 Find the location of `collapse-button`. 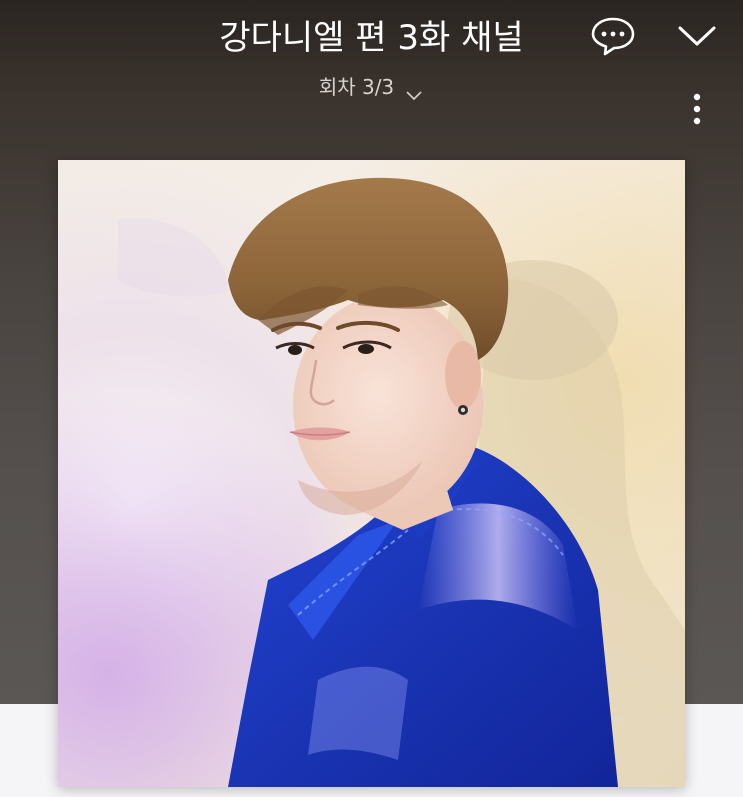

collapse-button is located at coordinates (697, 38).